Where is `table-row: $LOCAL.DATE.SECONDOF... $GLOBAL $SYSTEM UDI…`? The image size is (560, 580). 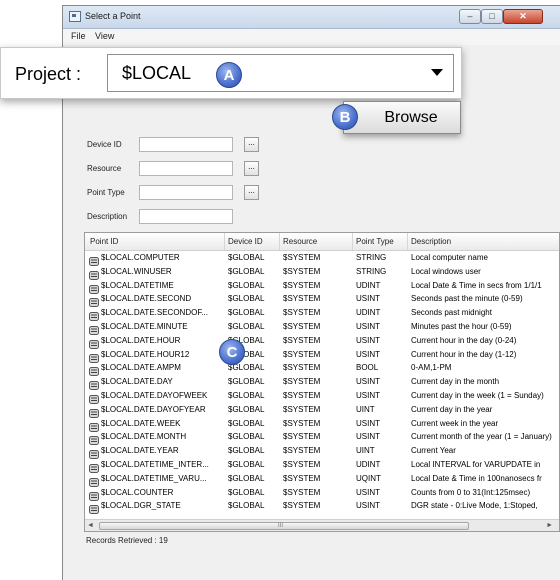 table-row: $LOCAL.DATE.SECONDOF... $GLOBAL $SYSTEM UDI… is located at coordinates (322, 314).